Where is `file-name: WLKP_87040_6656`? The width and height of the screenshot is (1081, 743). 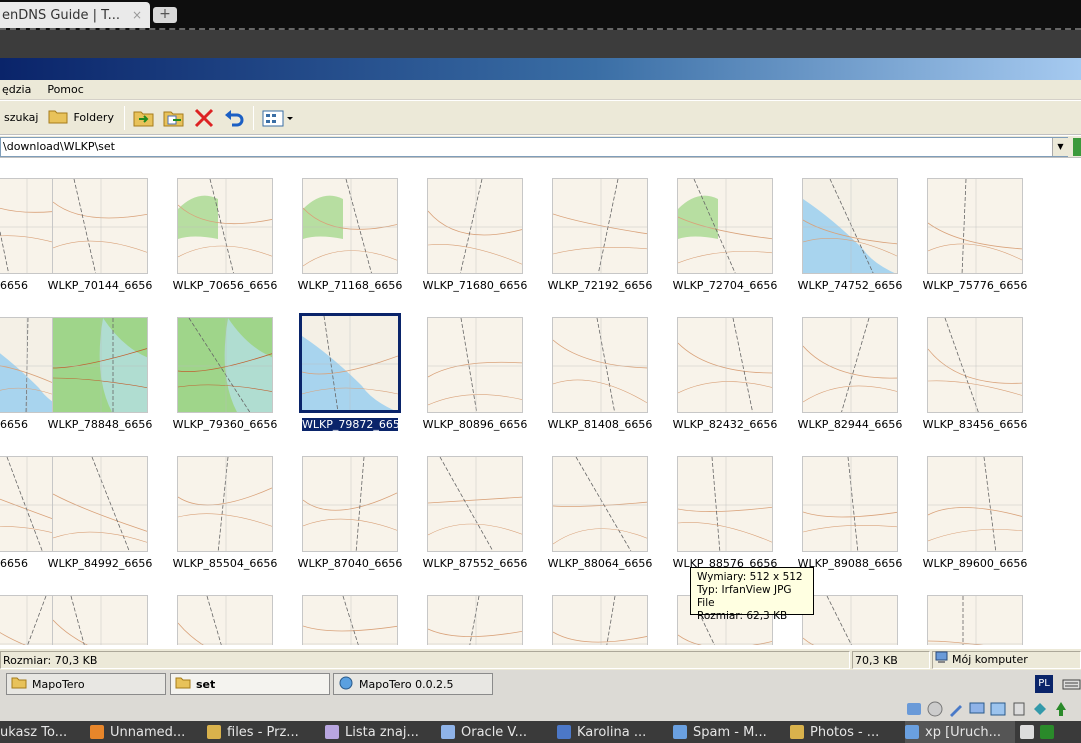
file-name: WLKP_87040_6656 is located at coordinates (350, 563).